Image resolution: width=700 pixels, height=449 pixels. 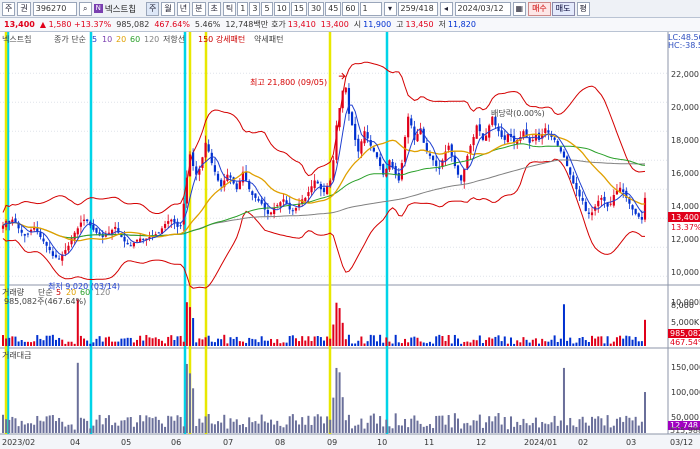 What do you see at coordinates (199, 8) in the screenshot?
I see `period-minute: 분` at bounding box center [199, 8].